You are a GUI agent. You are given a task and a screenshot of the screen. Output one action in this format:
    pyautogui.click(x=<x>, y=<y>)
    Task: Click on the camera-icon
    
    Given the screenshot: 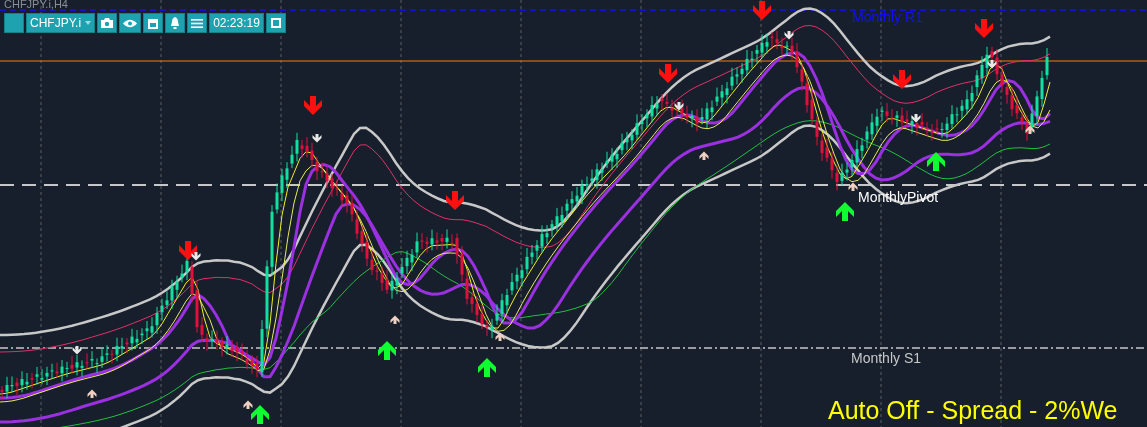 What is the action you would take?
    pyautogui.click(x=107, y=23)
    